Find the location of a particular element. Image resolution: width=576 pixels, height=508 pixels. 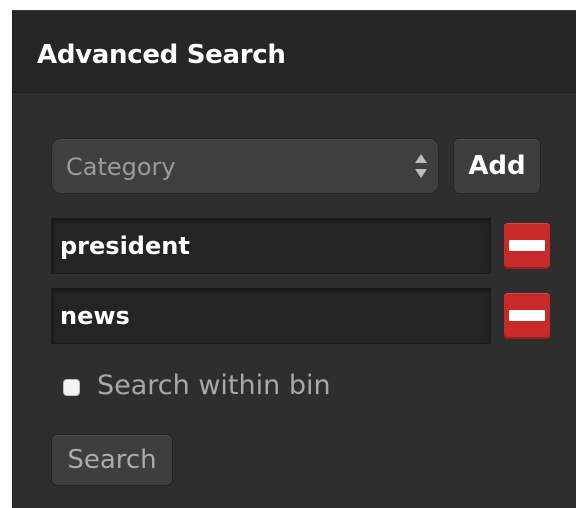

panel-title: Advanced Search is located at coordinates (161, 55).